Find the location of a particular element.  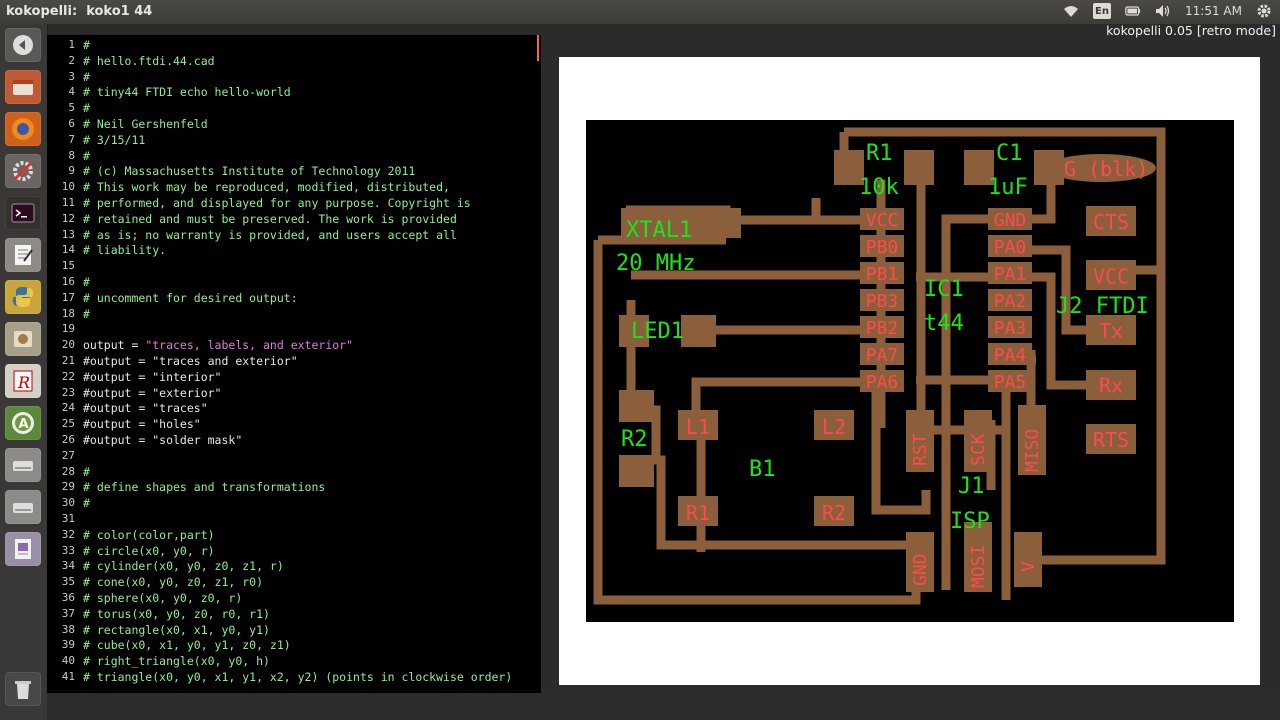

files-launcher-button is located at coordinates (23, 87).